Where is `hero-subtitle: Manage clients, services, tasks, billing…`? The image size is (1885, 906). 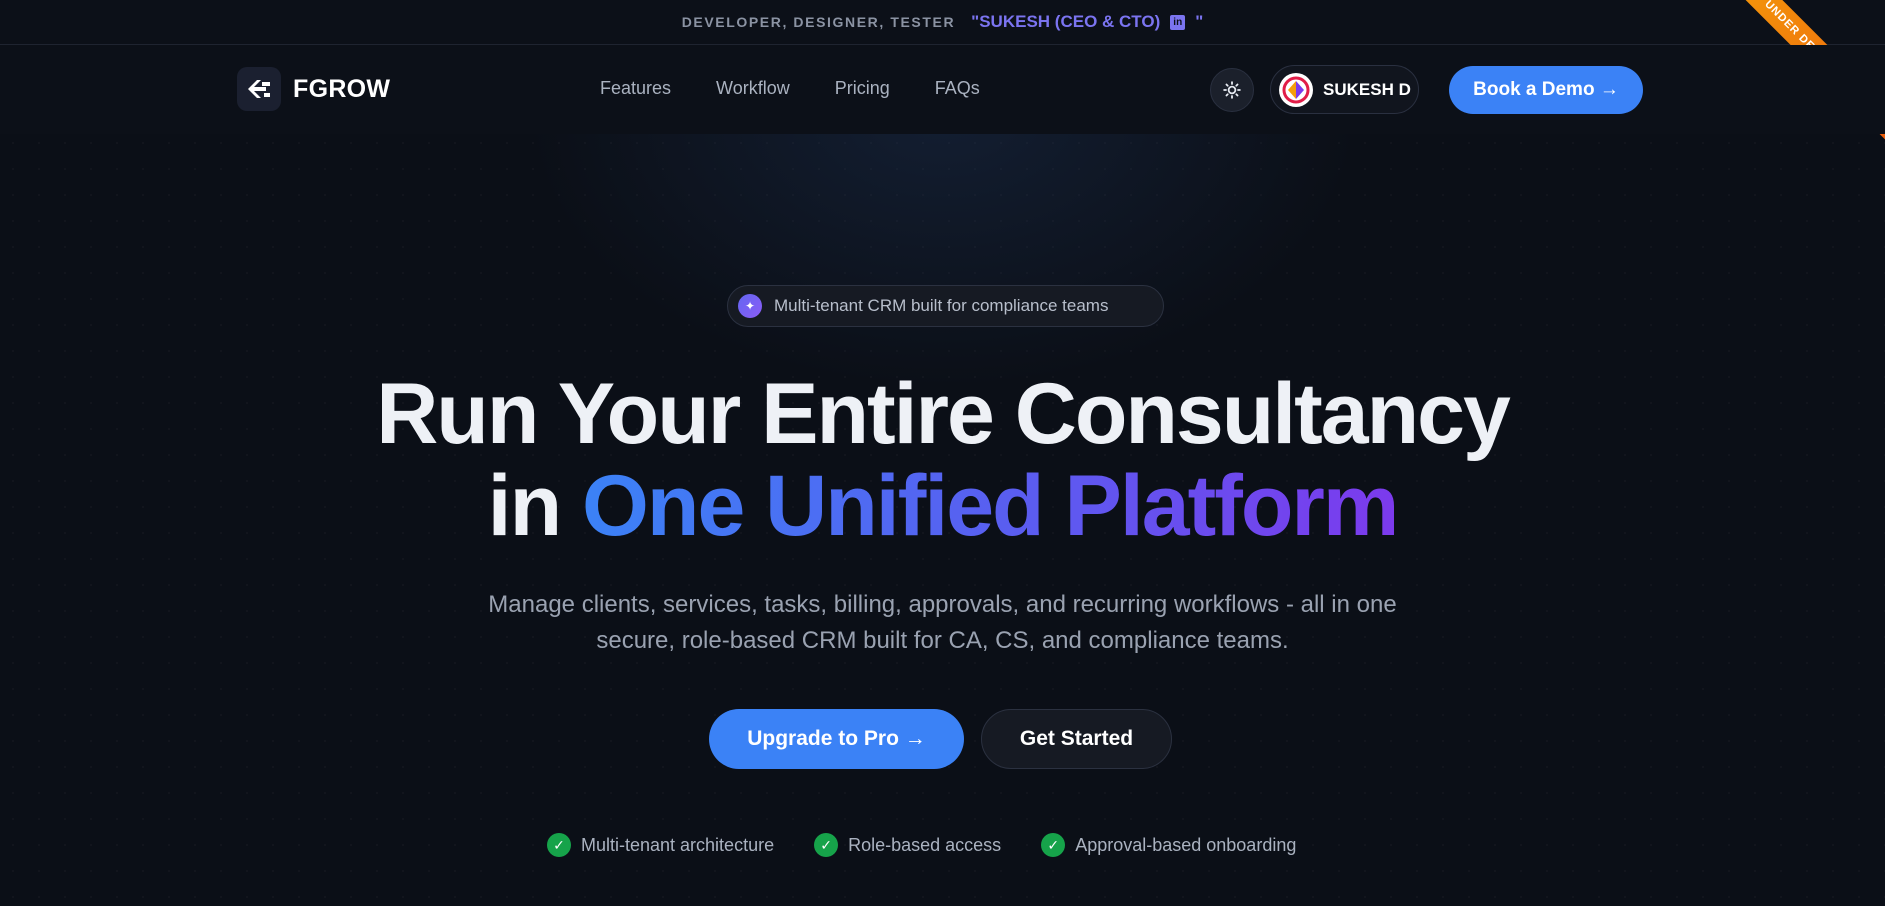
hero-subtitle: Manage clients, services, tasks, billing… is located at coordinates (942, 622).